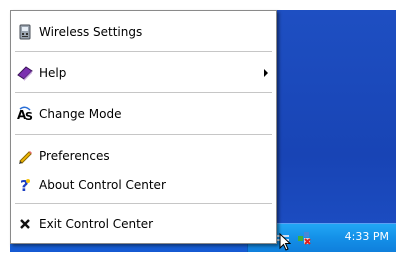  Describe the element at coordinates (96, 224) in the screenshot. I see `menu-item-label: Exit Control Center` at that location.